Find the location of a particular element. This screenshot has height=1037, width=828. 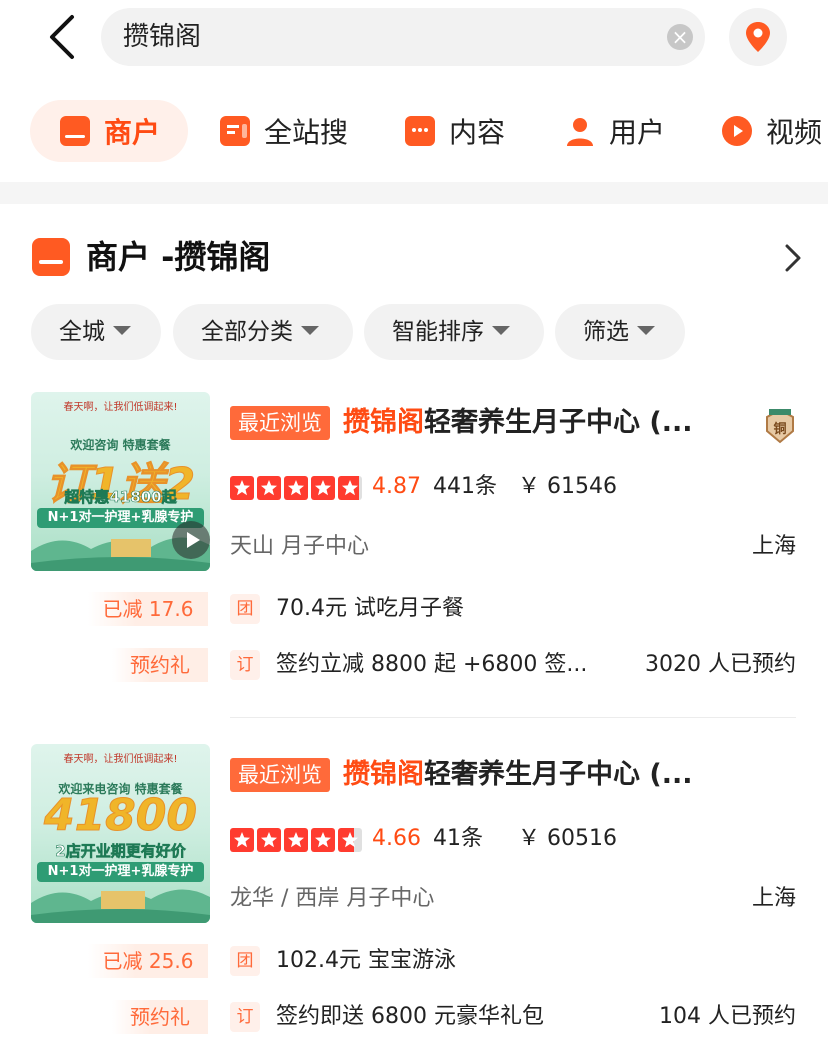

tab-all-site: 全站搜 is located at coordinates (284, 131).